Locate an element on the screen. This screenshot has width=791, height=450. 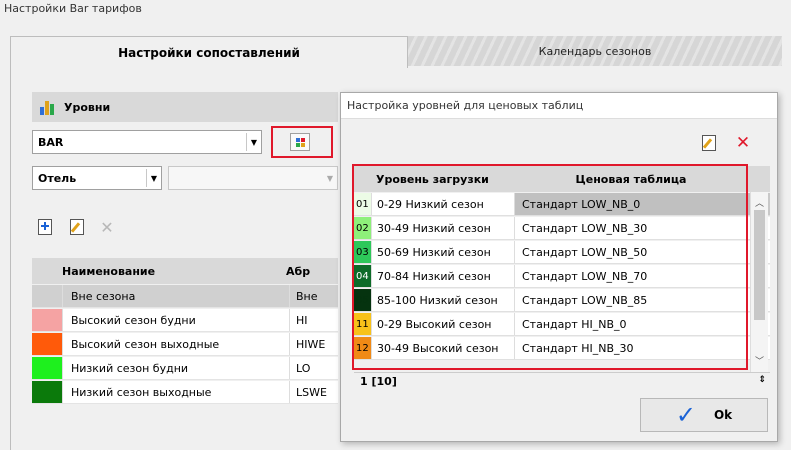
bar-select-value: BAR is located at coordinates (51, 142).